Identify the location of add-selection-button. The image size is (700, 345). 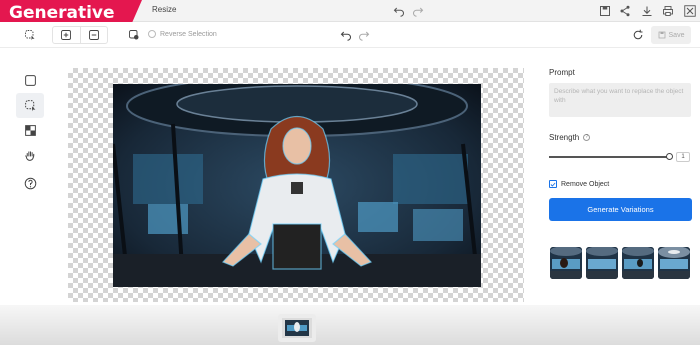
(67, 35).